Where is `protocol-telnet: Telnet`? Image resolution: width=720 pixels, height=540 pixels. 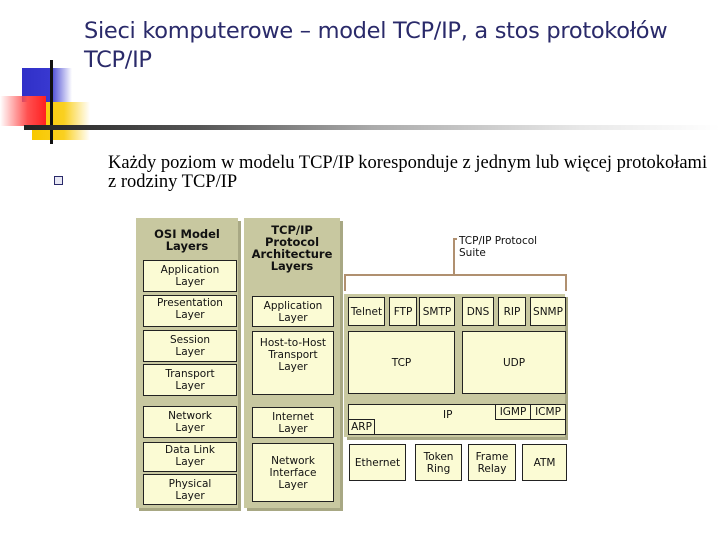 protocol-telnet: Telnet is located at coordinates (366, 311).